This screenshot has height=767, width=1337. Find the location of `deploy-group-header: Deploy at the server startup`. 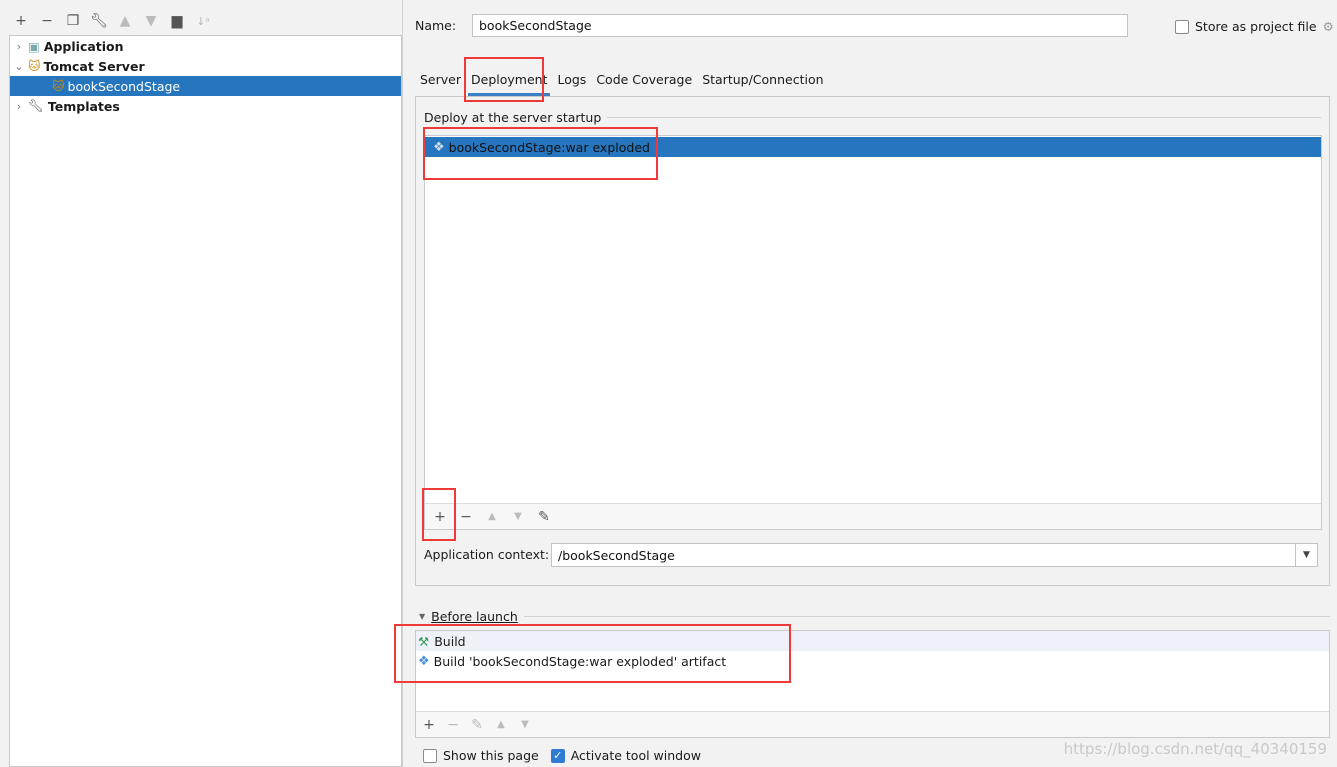

deploy-group-header: Deploy at the server startup is located at coordinates (872, 117).